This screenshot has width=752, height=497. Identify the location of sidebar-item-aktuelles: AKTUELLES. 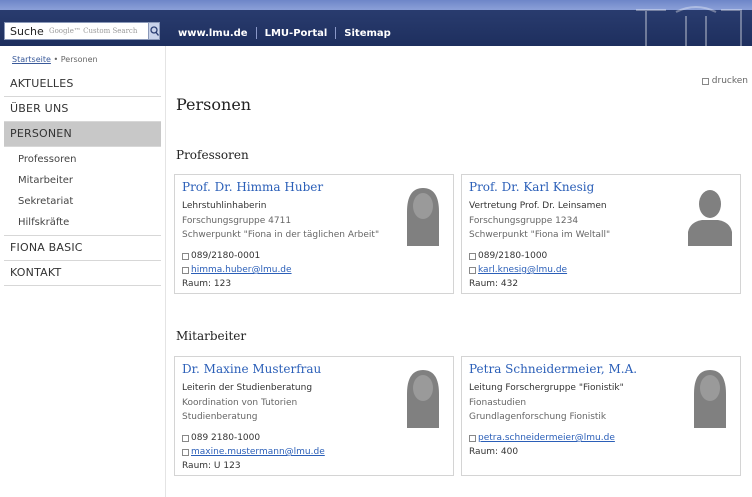
(82, 84).